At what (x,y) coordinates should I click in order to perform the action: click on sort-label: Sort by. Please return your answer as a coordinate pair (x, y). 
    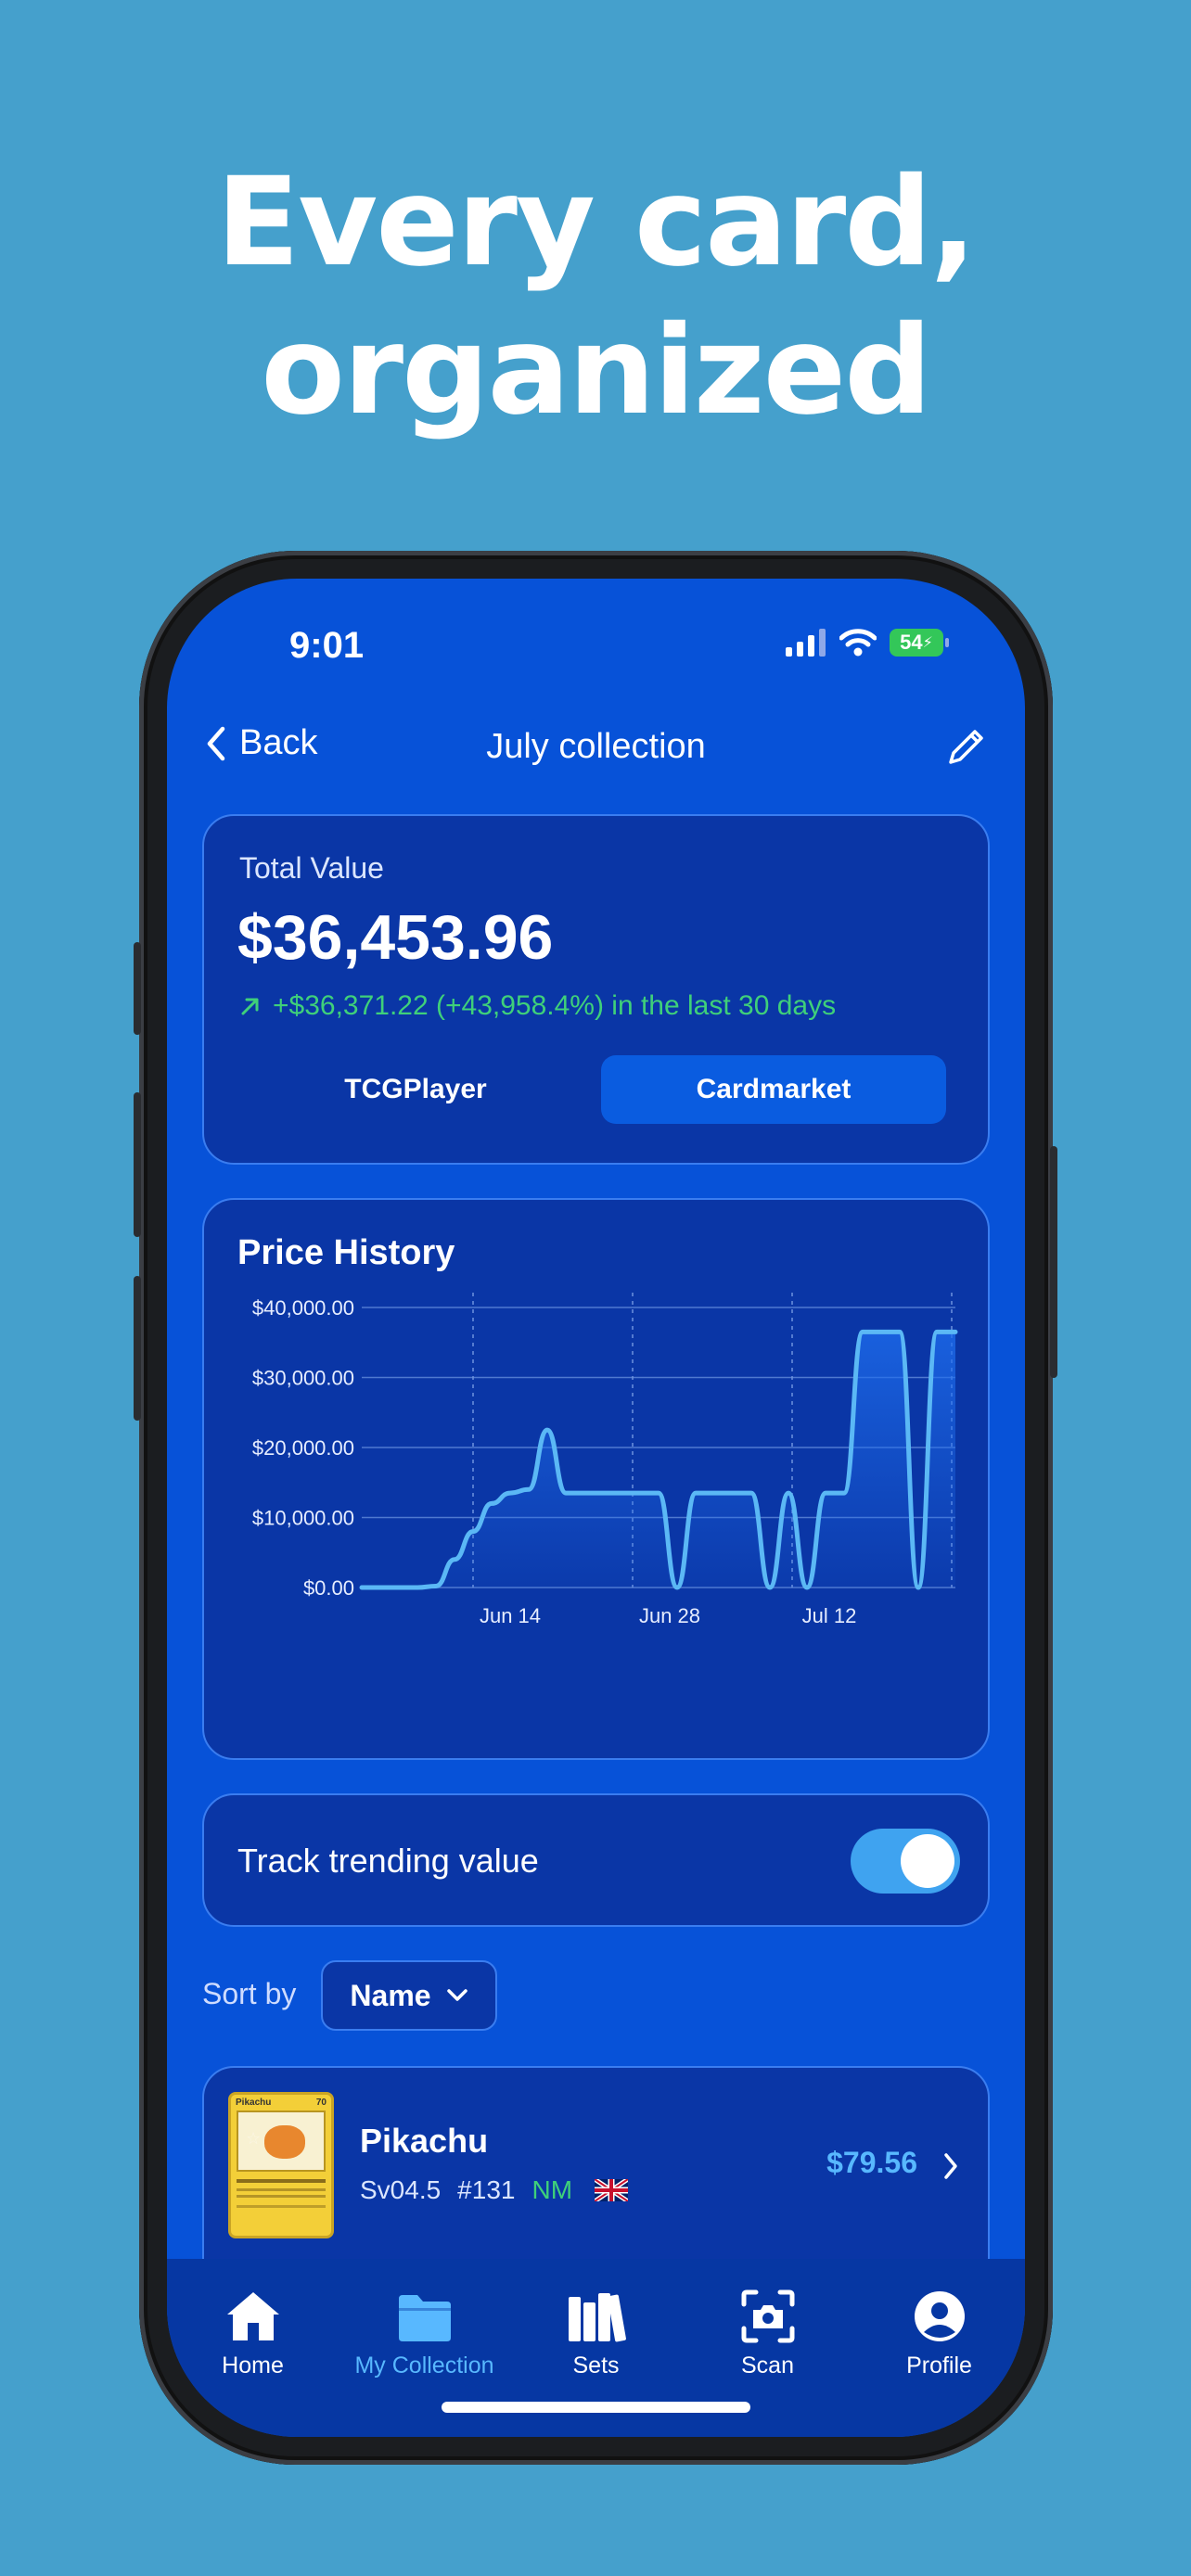
    Looking at the image, I should click on (249, 1994).